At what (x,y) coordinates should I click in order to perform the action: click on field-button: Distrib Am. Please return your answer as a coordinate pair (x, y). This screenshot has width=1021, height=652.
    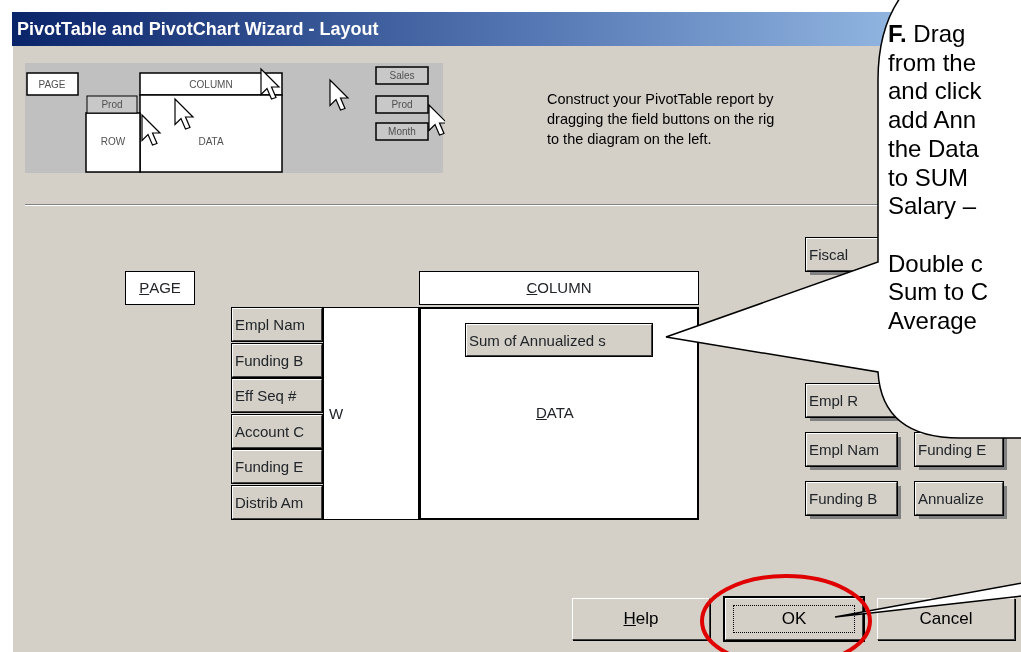
    Looking at the image, I should click on (277, 502).